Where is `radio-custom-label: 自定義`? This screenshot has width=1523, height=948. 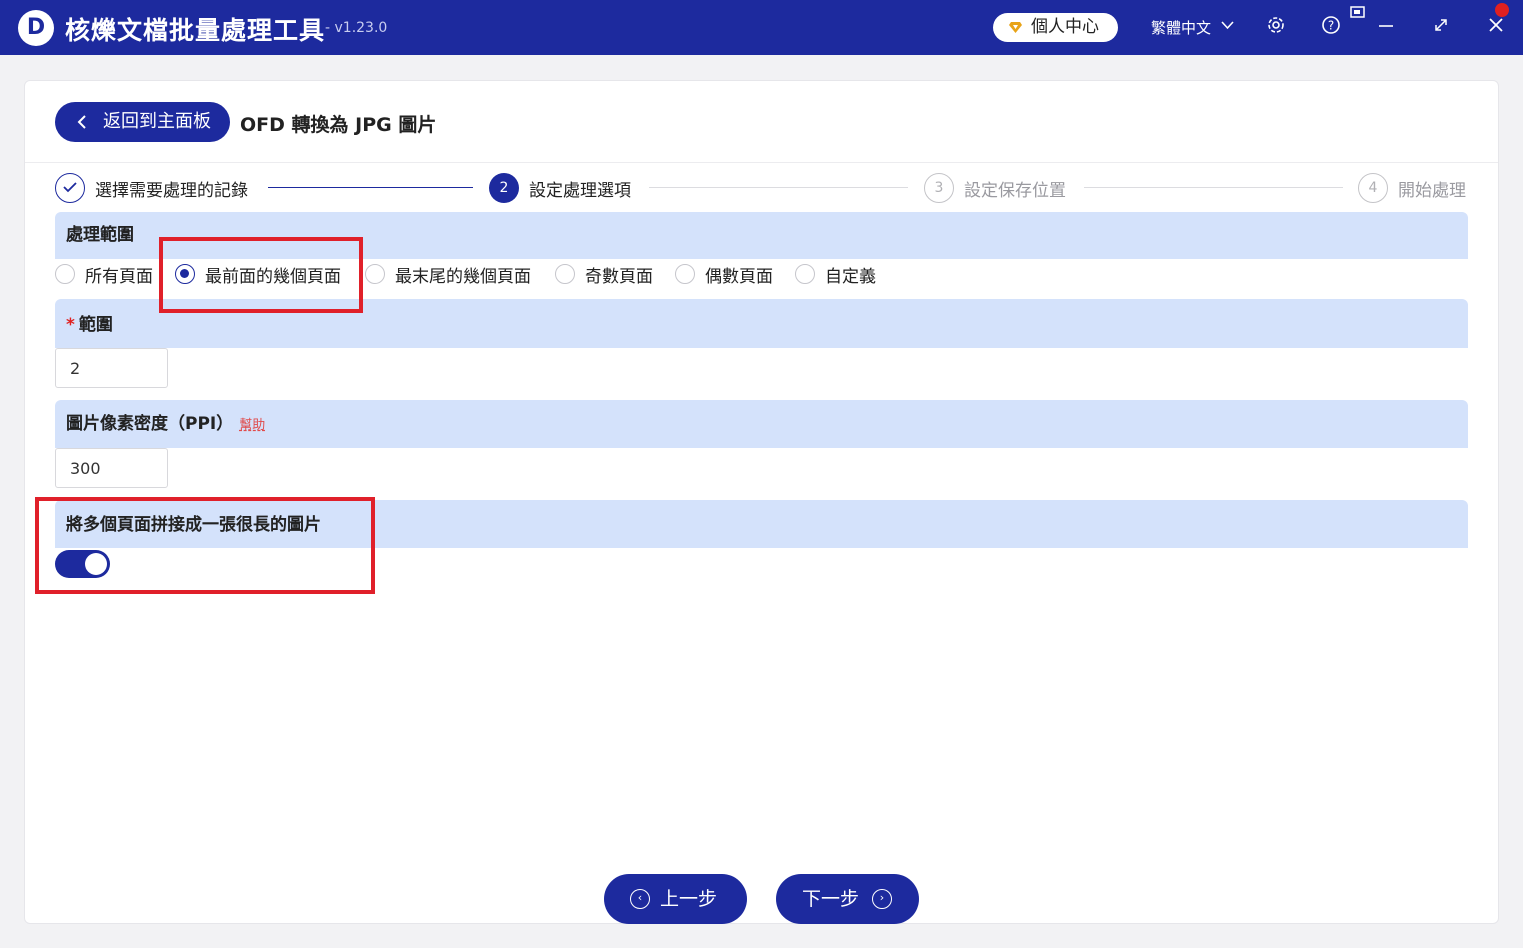 radio-custom-label: 自定義 is located at coordinates (850, 274).